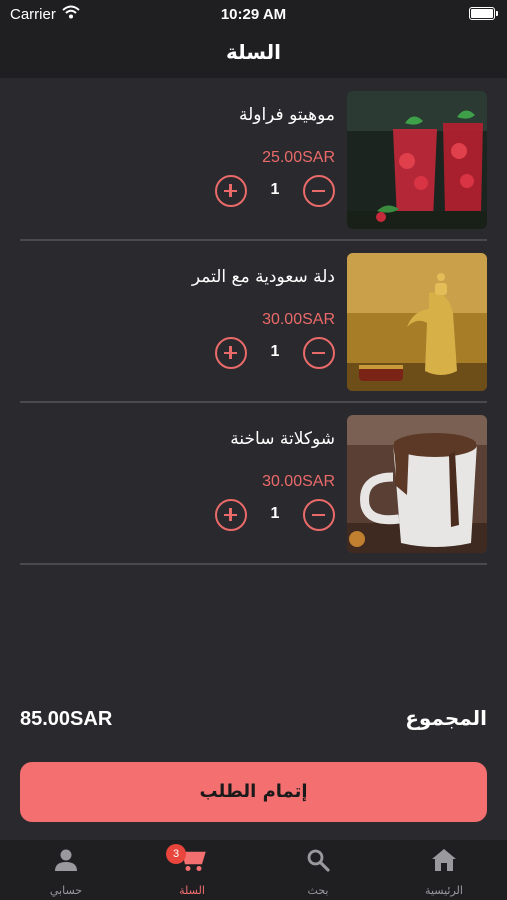  What do you see at coordinates (446, 718) in the screenshot?
I see `total-label: المجموع` at bounding box center [446, 718].